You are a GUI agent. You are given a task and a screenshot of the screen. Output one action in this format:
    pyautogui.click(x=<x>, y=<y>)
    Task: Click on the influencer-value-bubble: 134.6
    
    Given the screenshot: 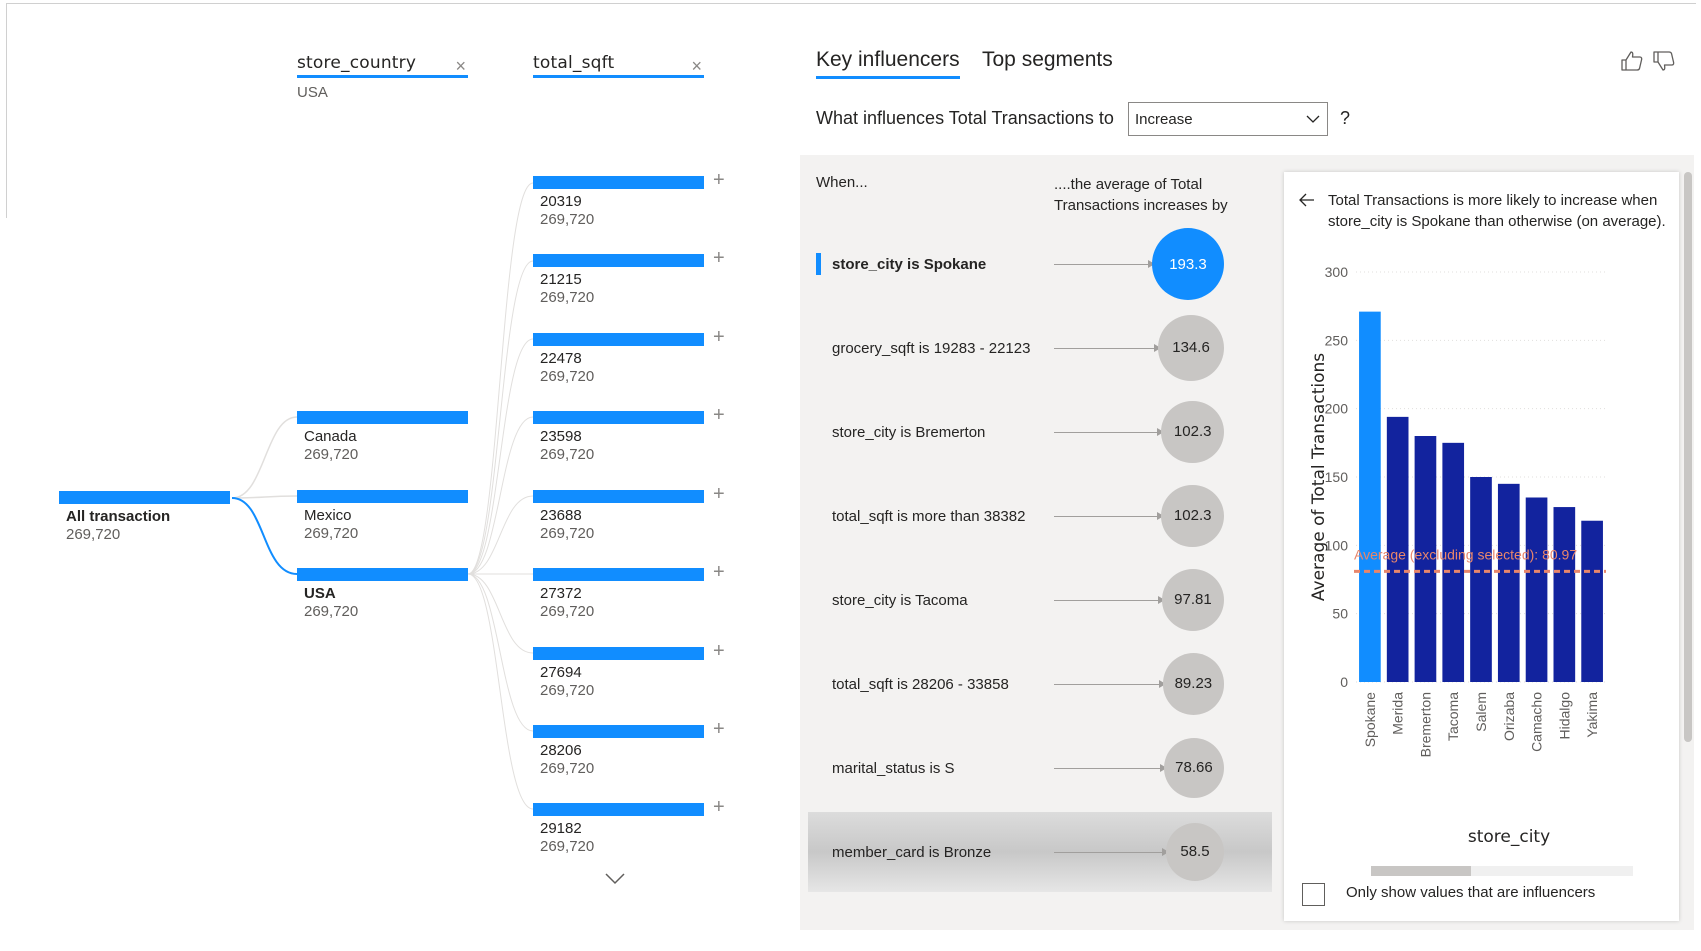 What is the action you would take?
    pyautogui.click(x=1191, y=348)
    